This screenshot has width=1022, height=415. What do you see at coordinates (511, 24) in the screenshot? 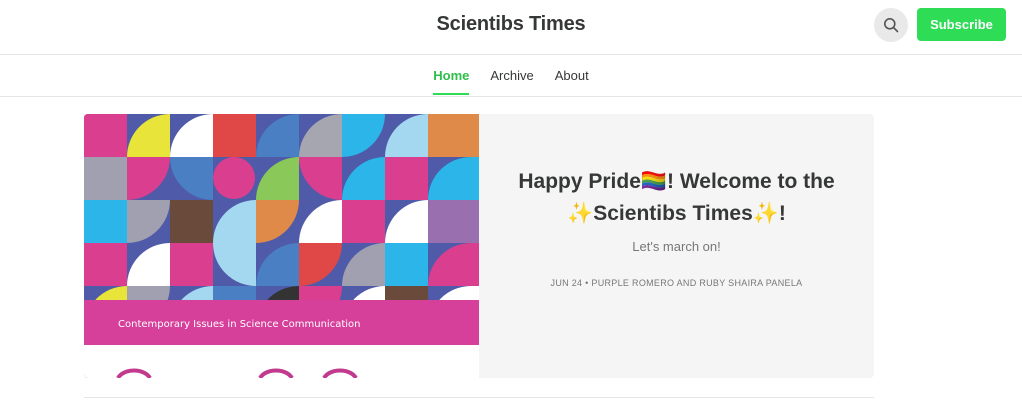
I see `site-title: Scientibs Times` at bounding box center [511, 24].